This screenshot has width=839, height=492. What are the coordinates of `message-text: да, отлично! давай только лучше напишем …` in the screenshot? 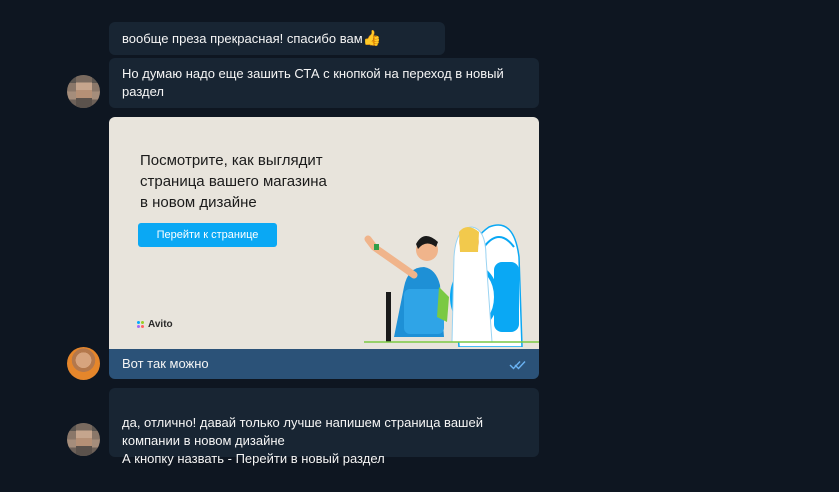 It's located at (302, 440).